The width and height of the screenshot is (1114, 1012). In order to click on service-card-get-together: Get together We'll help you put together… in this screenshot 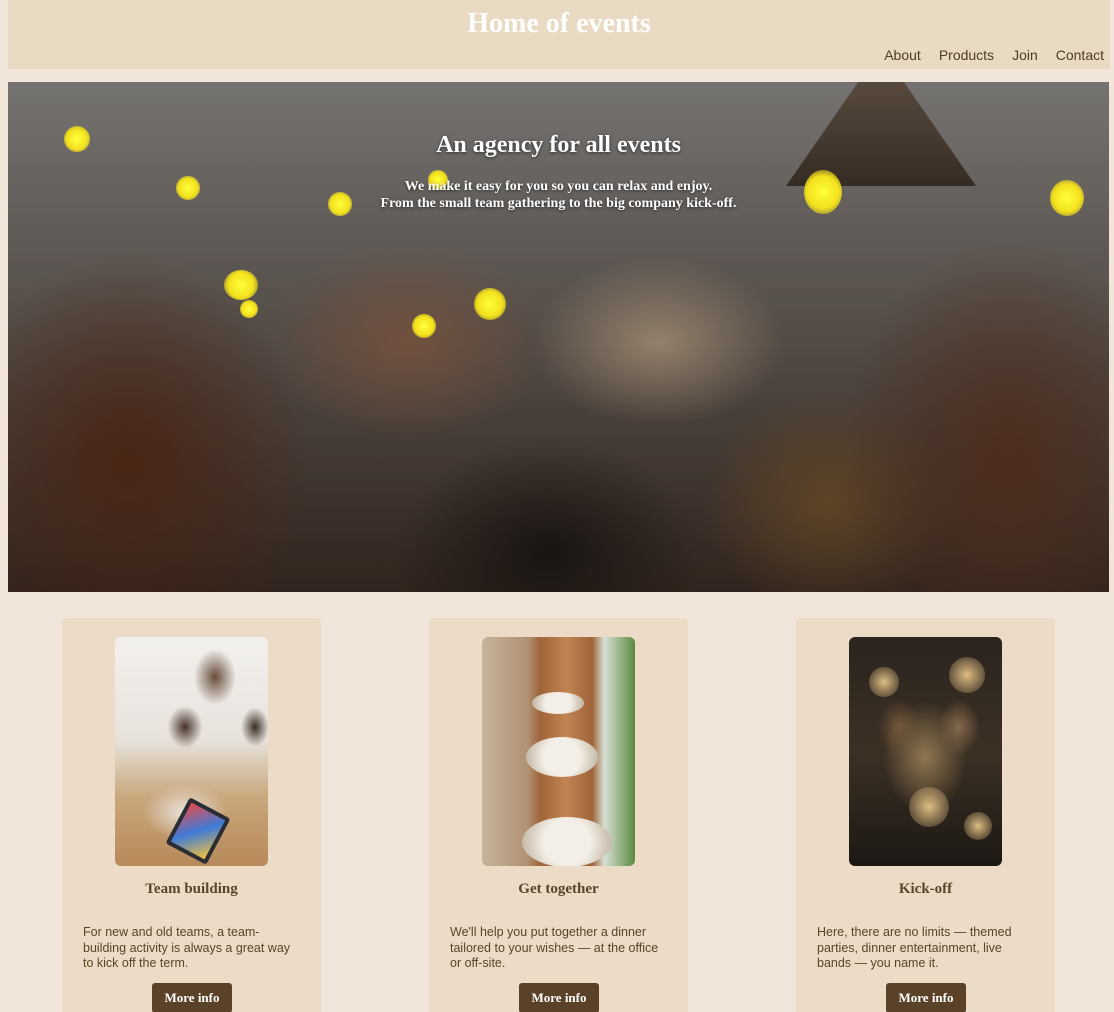, I will do `click(558, 815)`.